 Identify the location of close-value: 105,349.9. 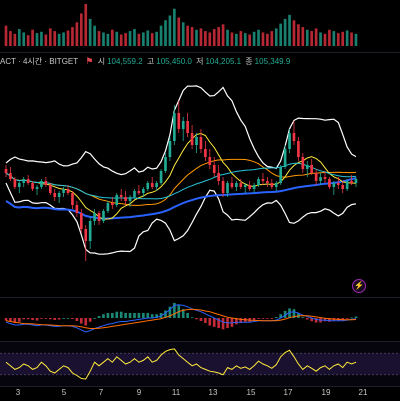
(272, 61).